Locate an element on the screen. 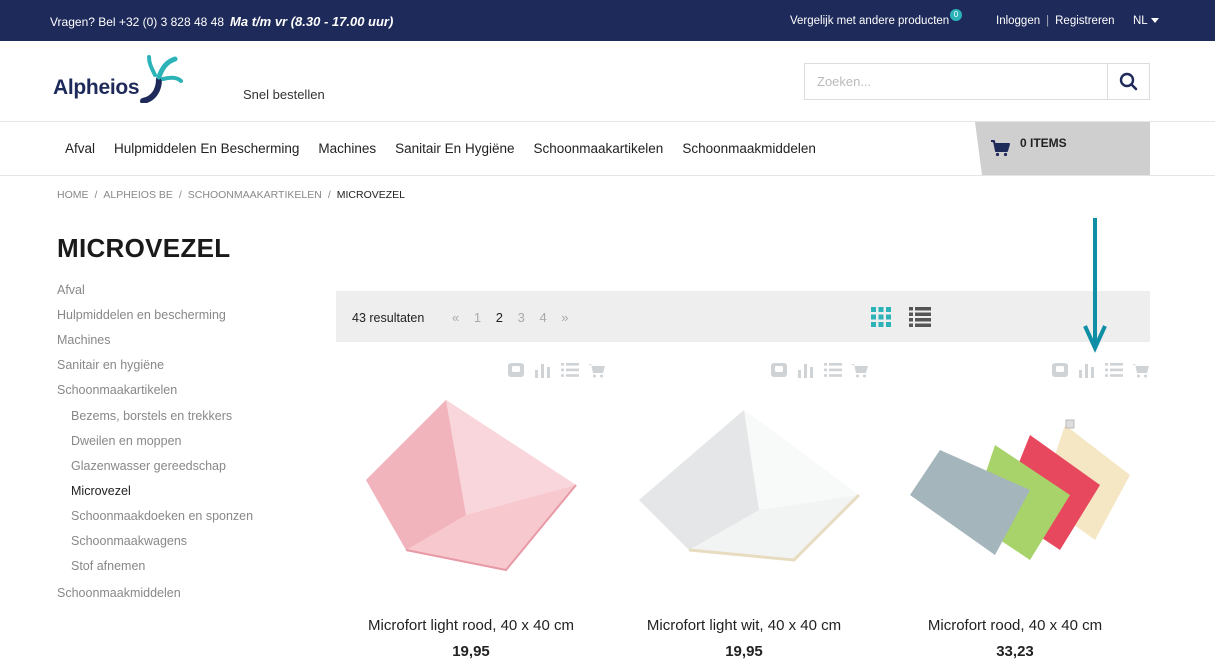 Image resolution: width=1215 pixels, height=659 pixels. search-input is located at coordinates (955, 81).